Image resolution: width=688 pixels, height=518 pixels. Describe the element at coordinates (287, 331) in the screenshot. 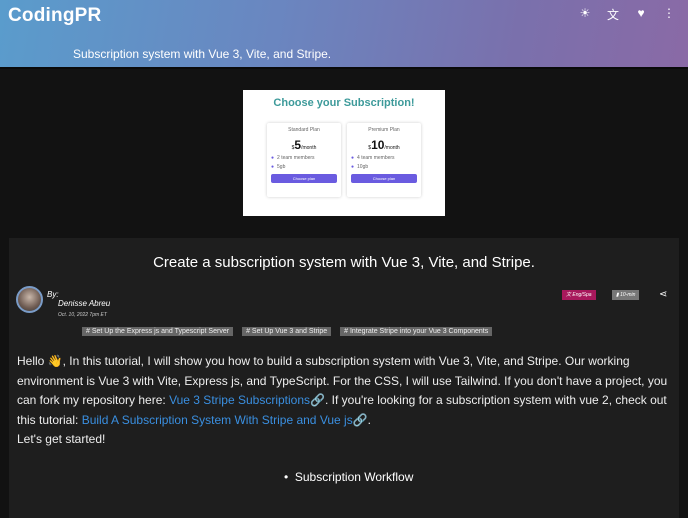

I see `tag-link: # Set Up Vue 3 and Stripe` at that location.